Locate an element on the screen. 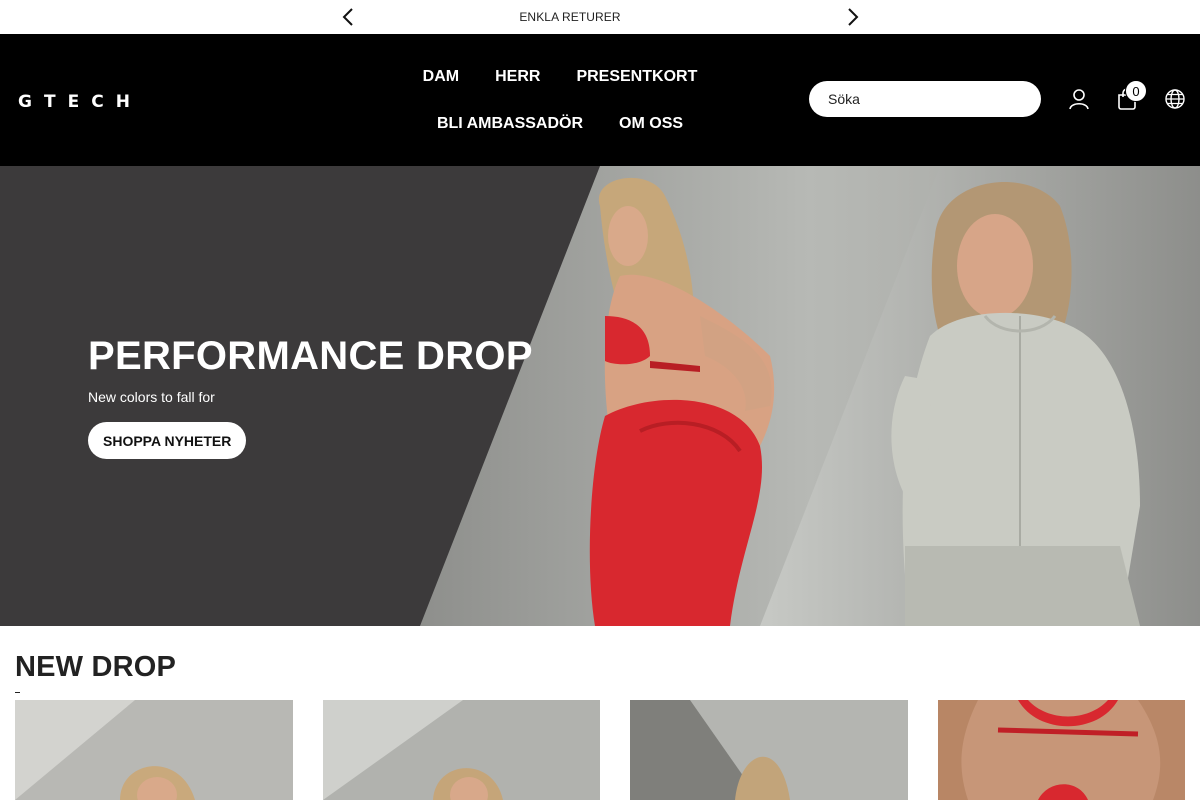 The image size is (1200, 800). logo-letter: T is located at coordinates (51, 102).